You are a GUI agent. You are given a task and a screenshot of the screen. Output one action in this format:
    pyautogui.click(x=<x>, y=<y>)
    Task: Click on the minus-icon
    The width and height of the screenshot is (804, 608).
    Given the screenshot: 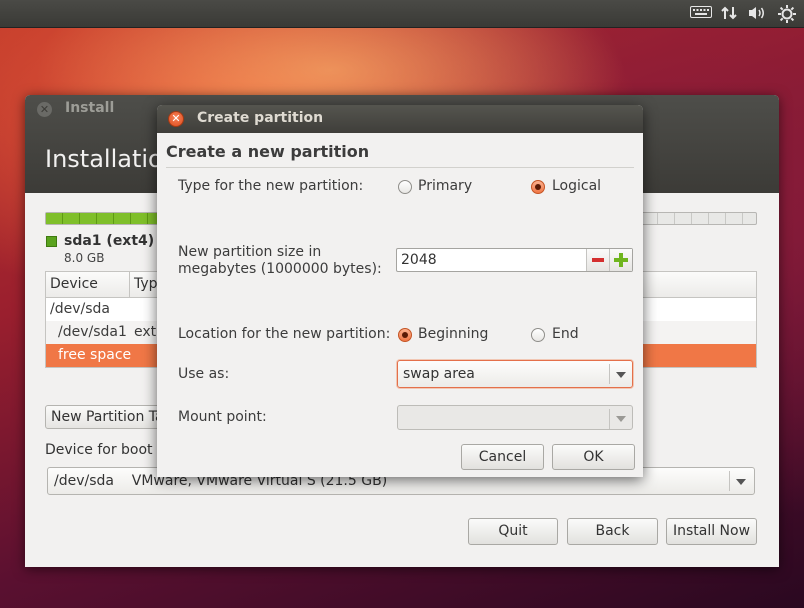 What is the action you would take?
    pyautogui.click(x=598, y=260)
    